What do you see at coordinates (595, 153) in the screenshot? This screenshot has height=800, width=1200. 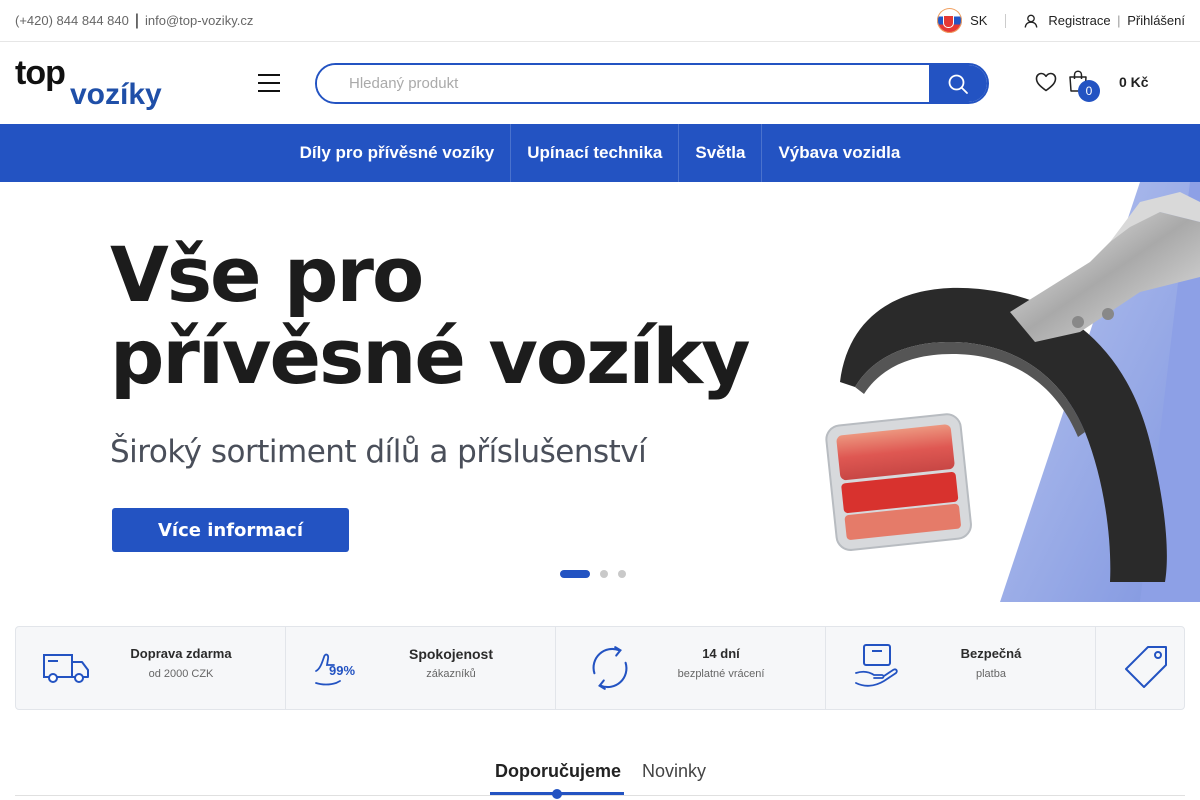 I see `nav-item-tie-down: Upínací technika` at bounding box center [595, 153].